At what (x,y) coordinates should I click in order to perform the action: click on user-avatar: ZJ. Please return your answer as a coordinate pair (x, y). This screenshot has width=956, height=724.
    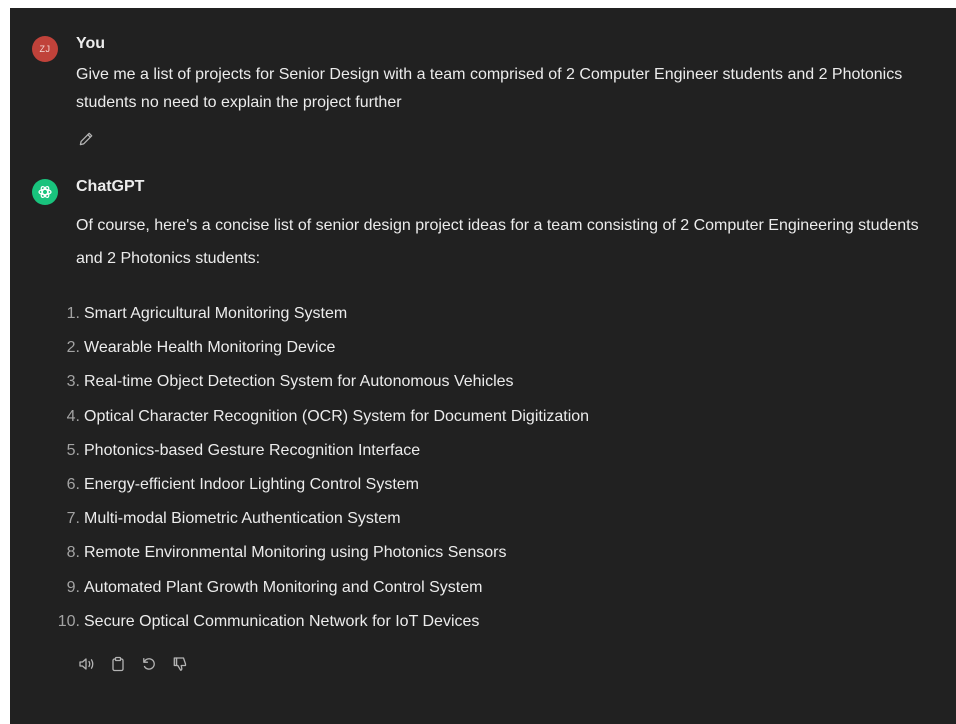
    Looking at the image, I should click on (45, 49).